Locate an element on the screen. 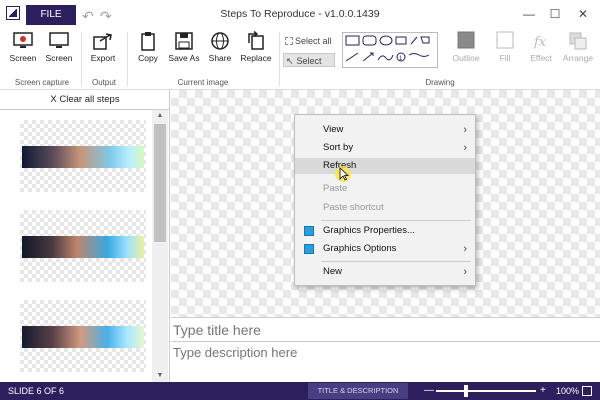 The width and height of the screenshot is (600, 400). menu-item-label: New is located at coordinates (333, 271).